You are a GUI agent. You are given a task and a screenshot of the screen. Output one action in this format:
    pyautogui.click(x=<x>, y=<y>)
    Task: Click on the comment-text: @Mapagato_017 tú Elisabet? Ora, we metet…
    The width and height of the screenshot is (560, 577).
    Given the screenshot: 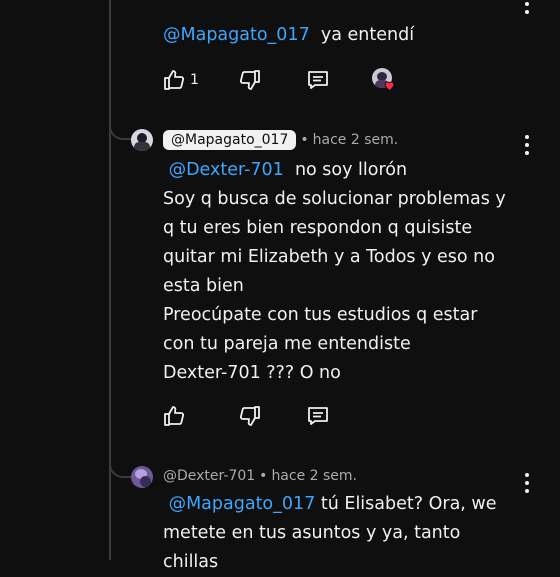 What is the action you would take?
    pyautogui.click(x=330, y=533)
    